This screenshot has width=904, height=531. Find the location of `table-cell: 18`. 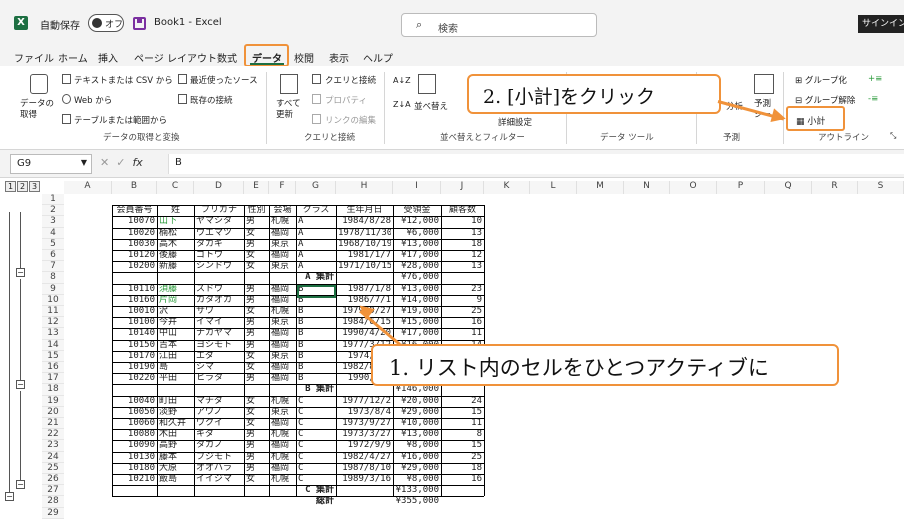

table-cell: 18 is located at coordinates (462, 468).